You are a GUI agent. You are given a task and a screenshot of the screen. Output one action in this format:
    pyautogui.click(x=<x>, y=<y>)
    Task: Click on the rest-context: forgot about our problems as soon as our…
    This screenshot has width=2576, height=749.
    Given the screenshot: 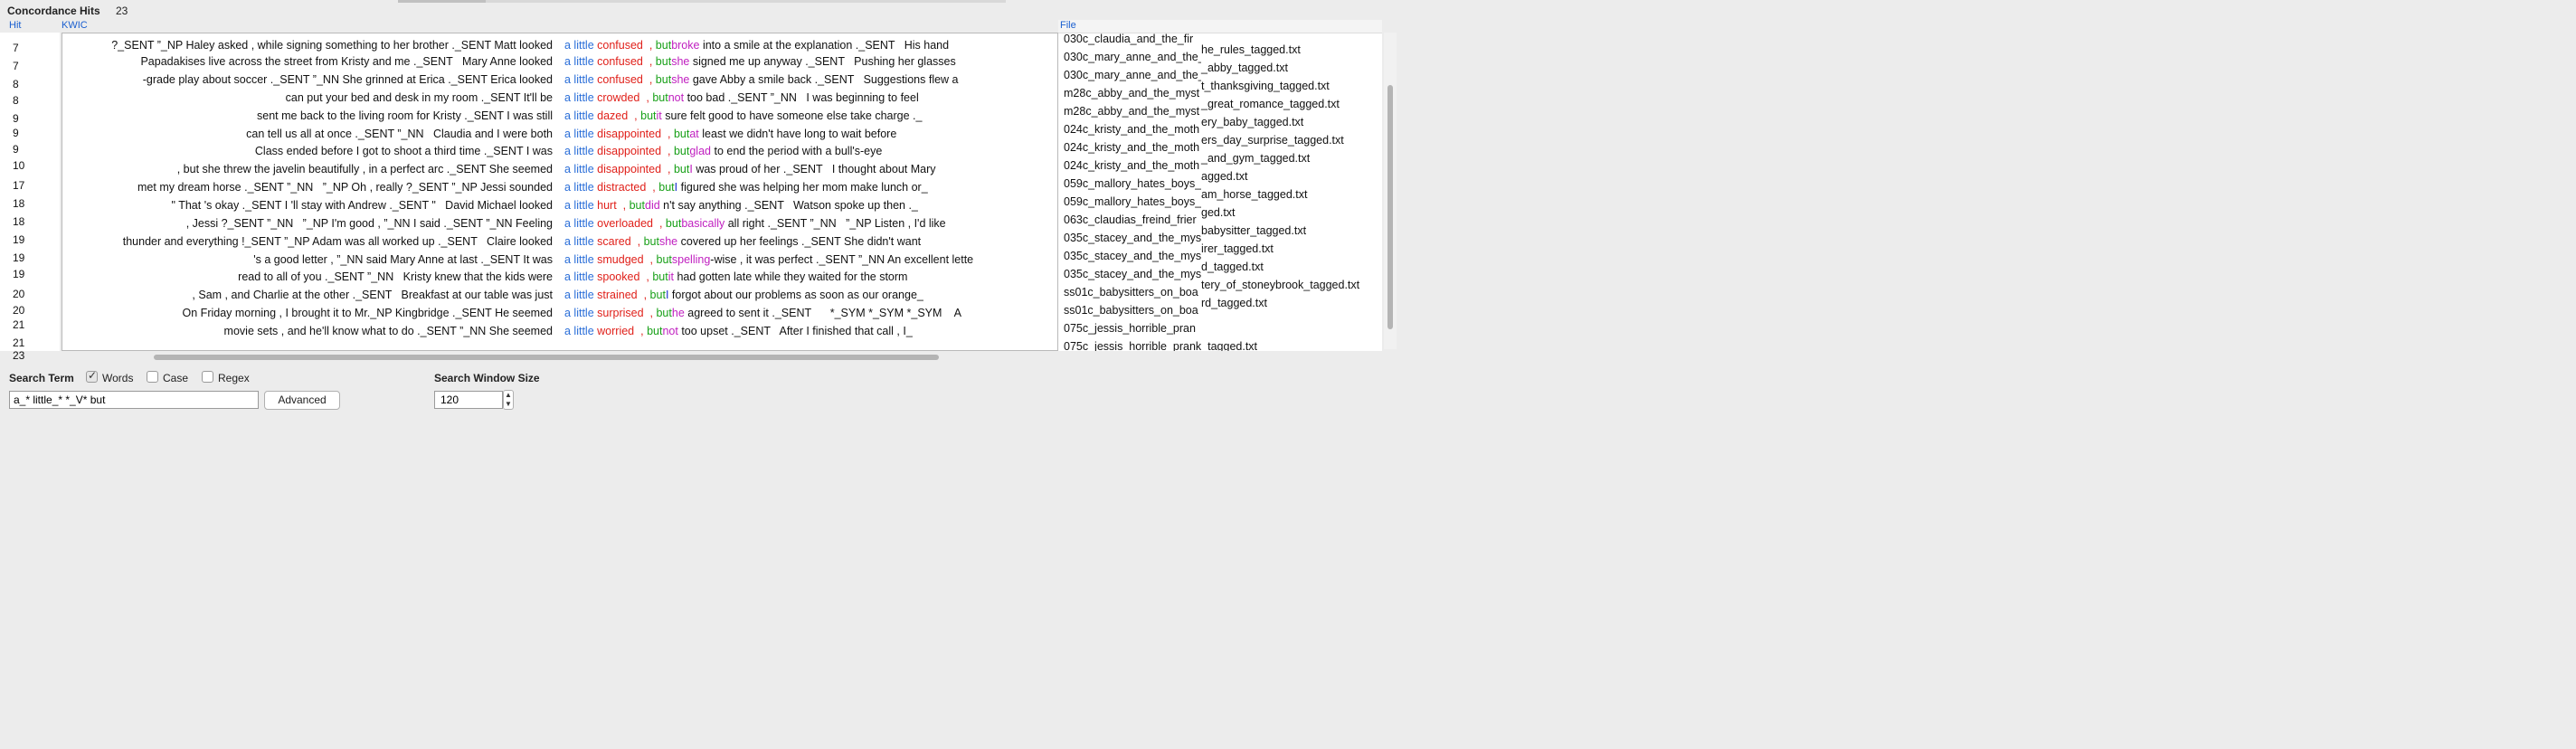 What is the action you would take?
    pyautogui.click(x=795, y=295)
    